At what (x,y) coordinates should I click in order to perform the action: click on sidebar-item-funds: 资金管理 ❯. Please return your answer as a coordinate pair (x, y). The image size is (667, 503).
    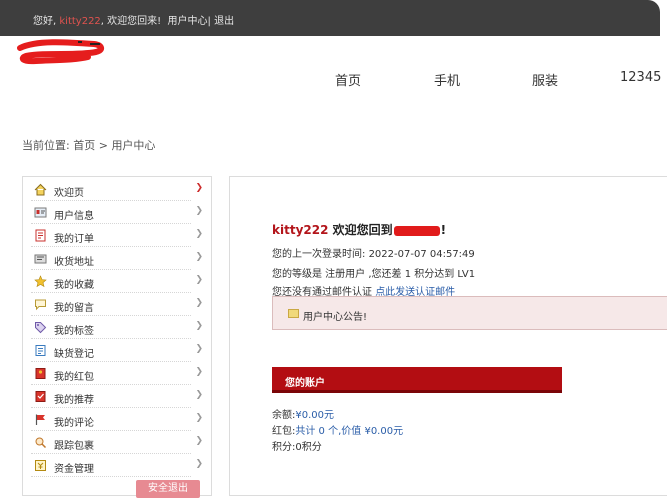
    Looking at the image, I should click on (117, 466).